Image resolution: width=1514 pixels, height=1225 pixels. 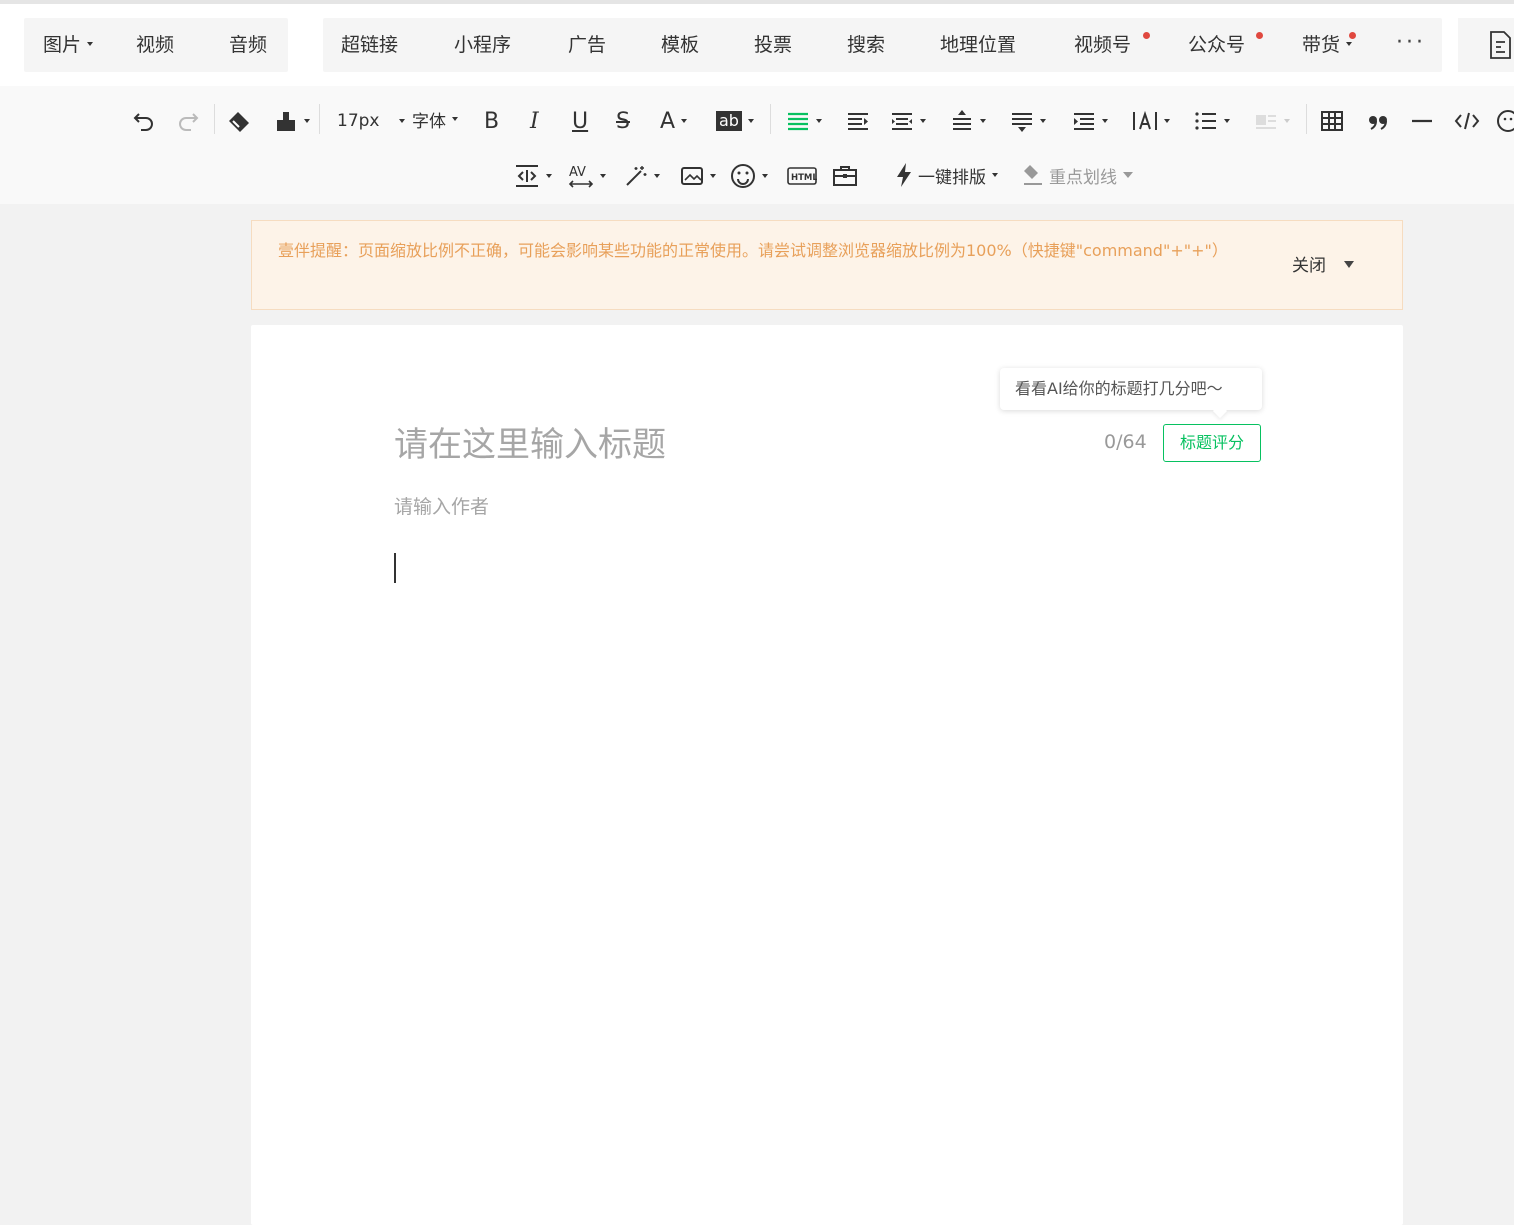 I want to click on magic-wand-button, so click(x=642, y=176).